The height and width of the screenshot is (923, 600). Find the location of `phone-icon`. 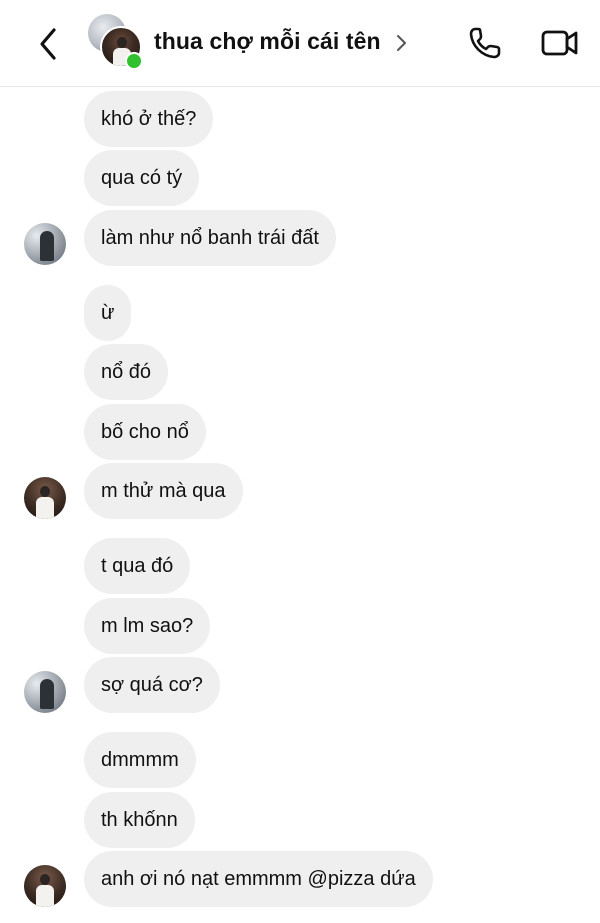

phone-icon is located at coordinates (485, 43).